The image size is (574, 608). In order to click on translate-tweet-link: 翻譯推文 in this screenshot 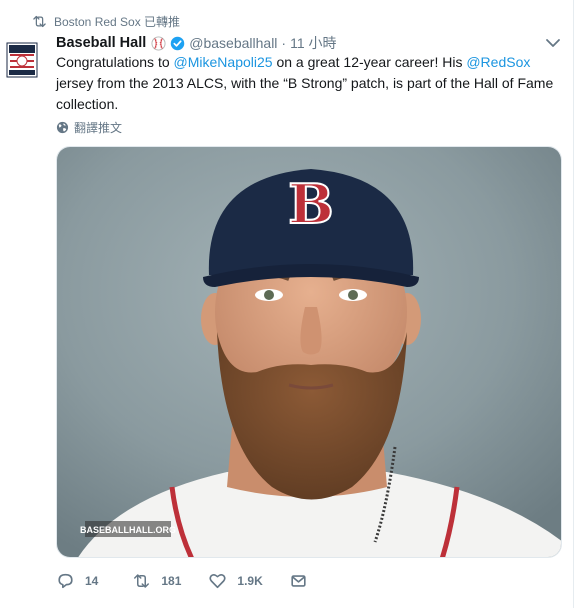, I will do `click(89, 127)`.